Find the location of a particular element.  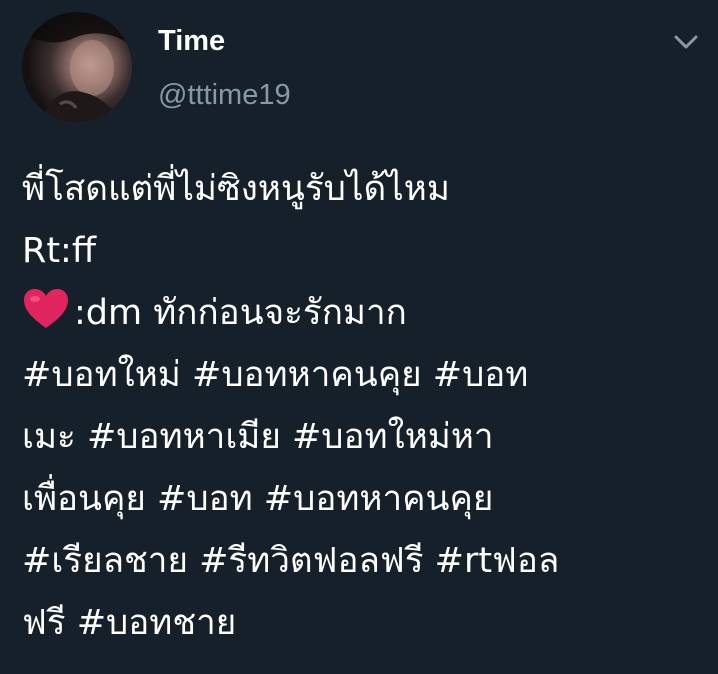

hashtag-line: #เรียลชาย #รีทวิตฟอลฟรี #rtฟอล is located at coordinates (362, 561).